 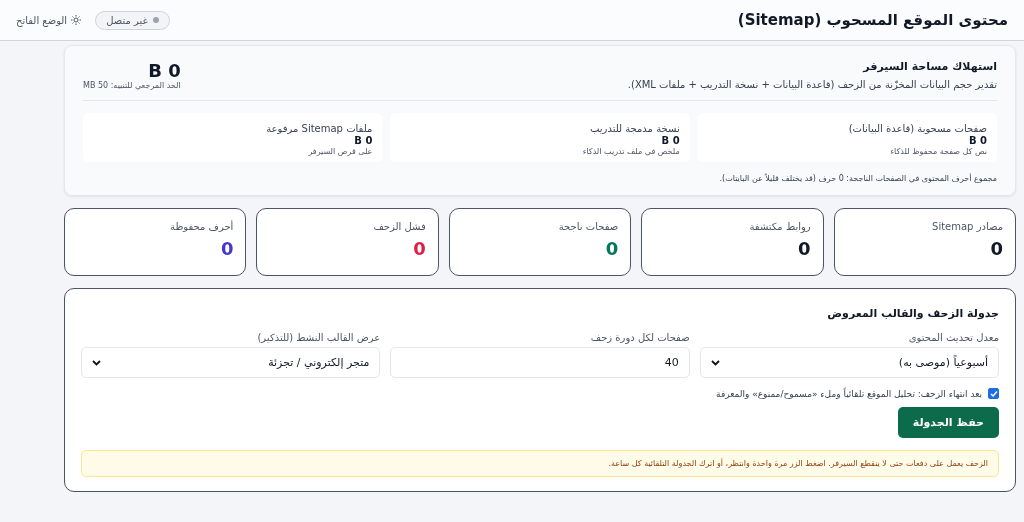 I want to click on checkbox-label: بعد انتهاء الزحف: تحليل الموقع تلقائياً وملء «مسموح/ممنوع» والمعرفة, so click(x=849, y=393).